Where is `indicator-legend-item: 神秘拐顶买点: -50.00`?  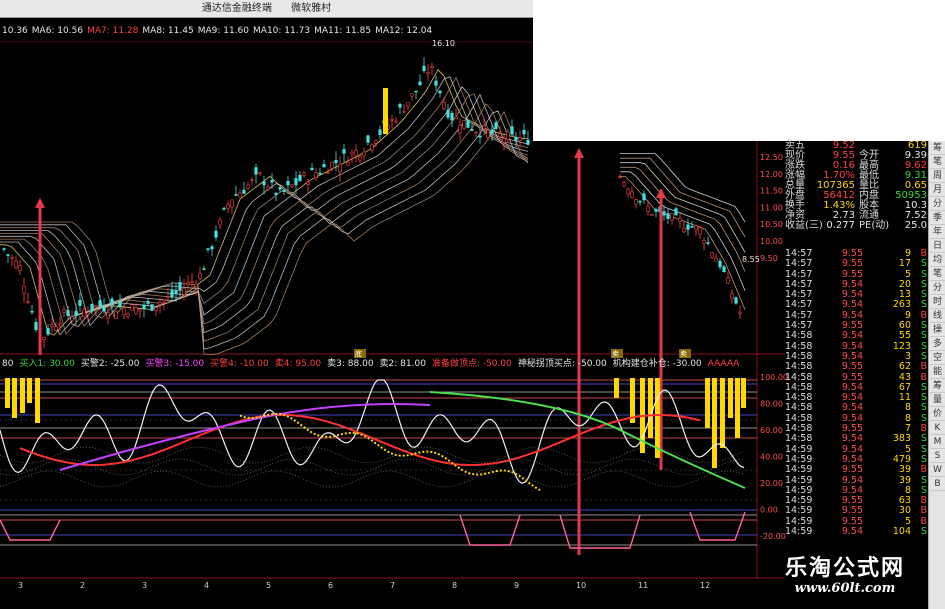
indicator-legend-item: 神秘拐顶买点: -50.00 is located at coordinates (562, 364).